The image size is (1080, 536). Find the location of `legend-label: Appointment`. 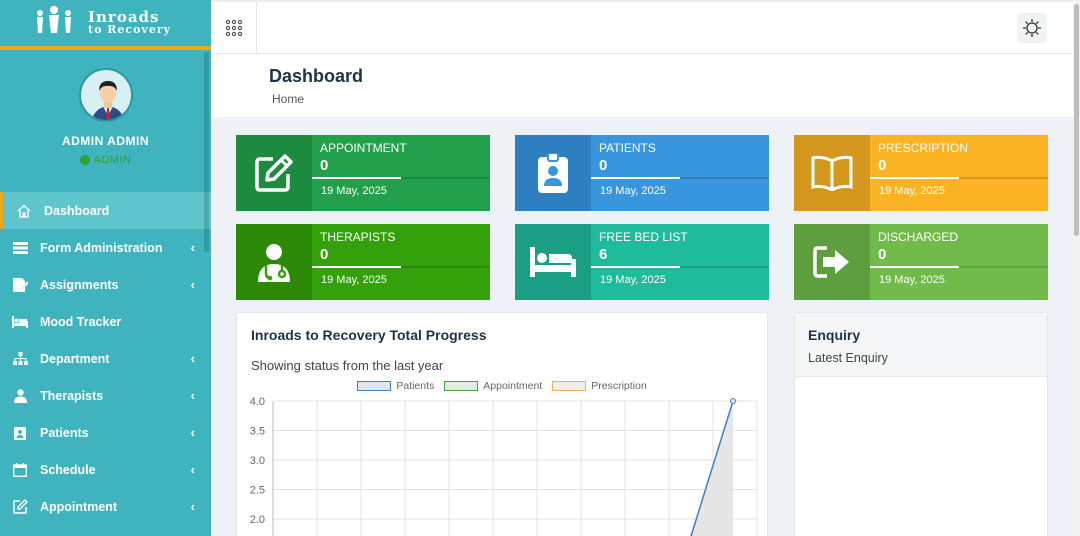

legend-label: Appointment is located at coordinates (513, 386).